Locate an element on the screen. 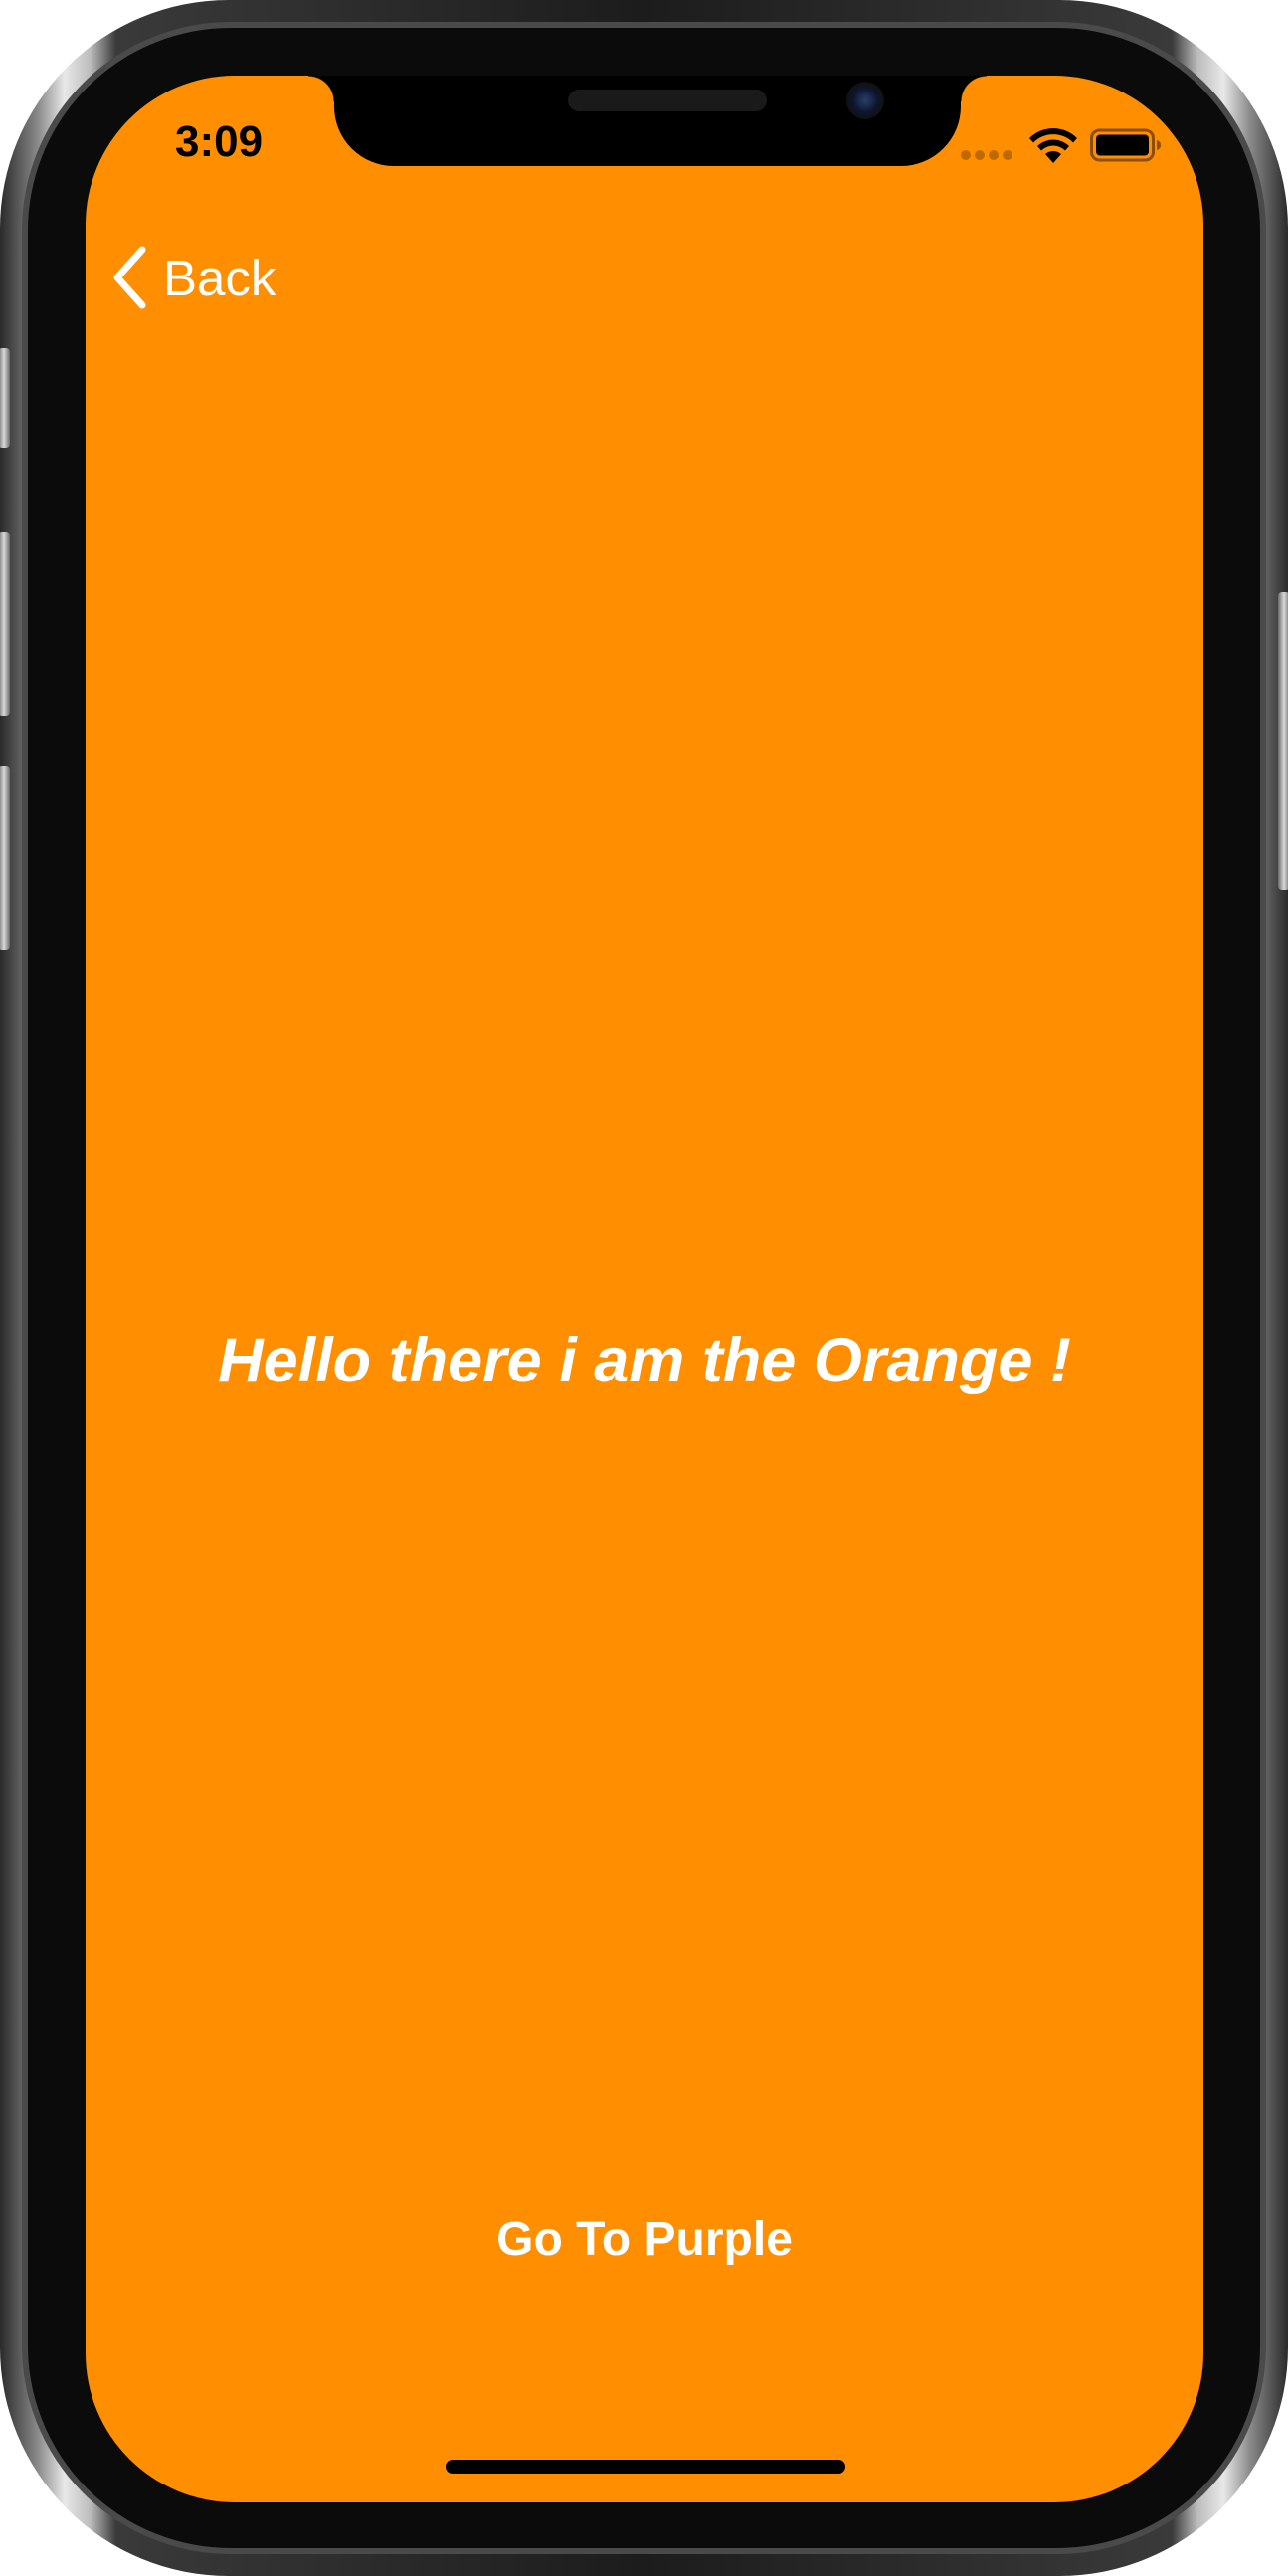 This screenshot has width=1288, height=2576. chevron-left-icon is located at coordinates (129, 277).